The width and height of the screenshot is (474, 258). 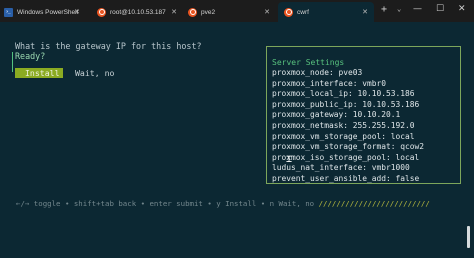 What do you see at coordinates (462, 9) in the screenshot?
I see `close-window-button: ✕` at bounding box center [462, 9].